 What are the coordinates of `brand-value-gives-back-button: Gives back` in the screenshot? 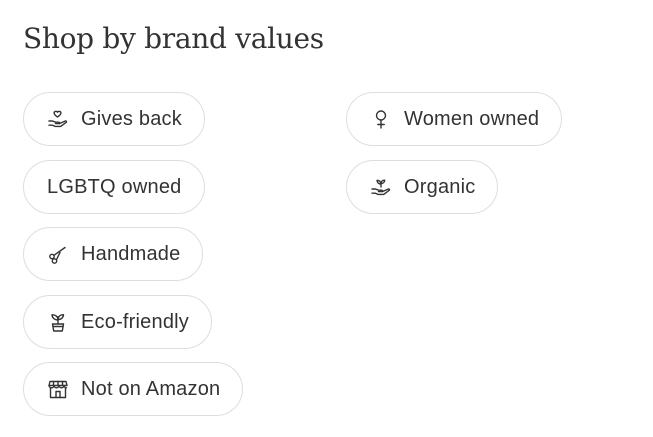 It's located at (114, 119).